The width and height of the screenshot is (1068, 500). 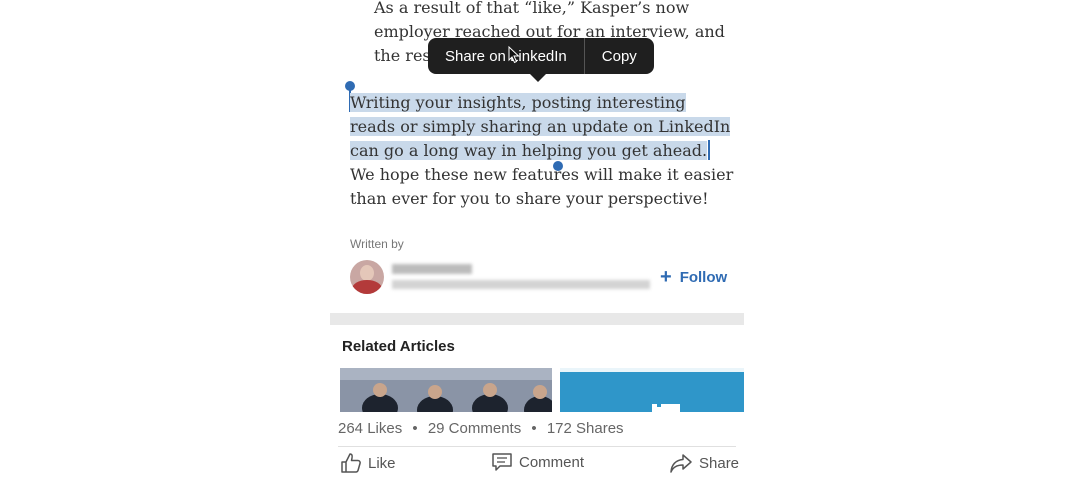 I want to click on author-name-blurred, so click(x=432, y=269).